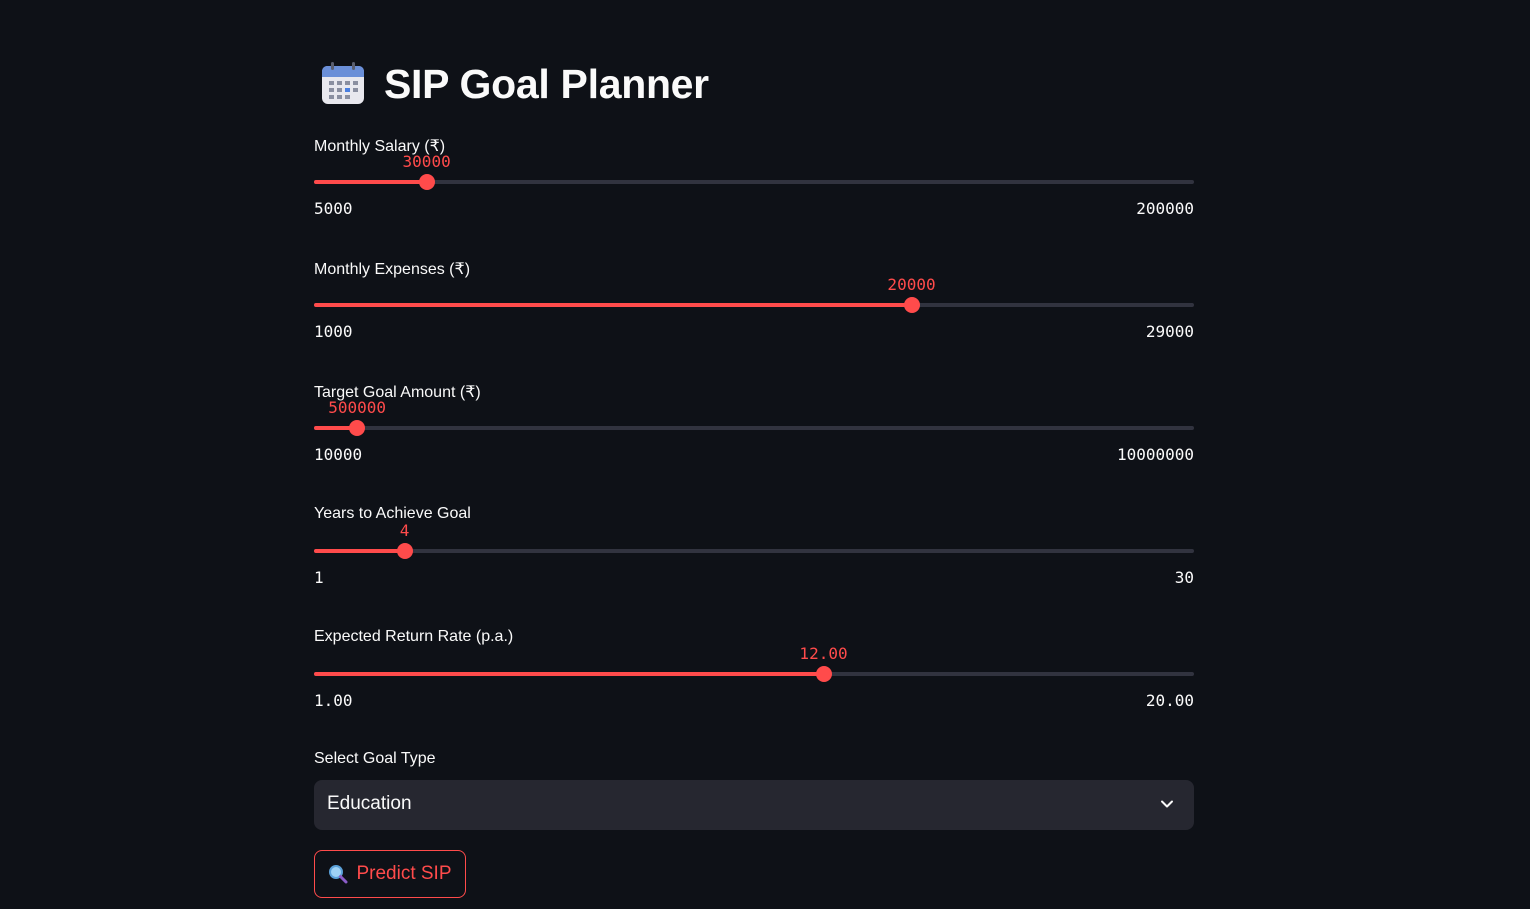  What do you see at coordinates (357, 407) in the screenshot?
I see `slider-value: 500000` at bounding box center [357, 407].